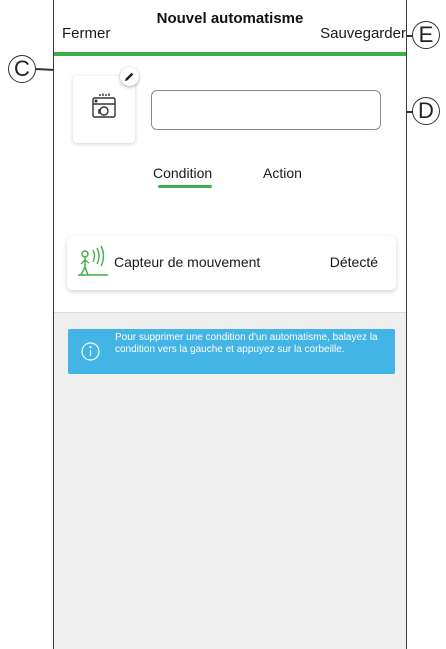  I want to click on condition-name: Capteur de mouvement, so click(187, 262).